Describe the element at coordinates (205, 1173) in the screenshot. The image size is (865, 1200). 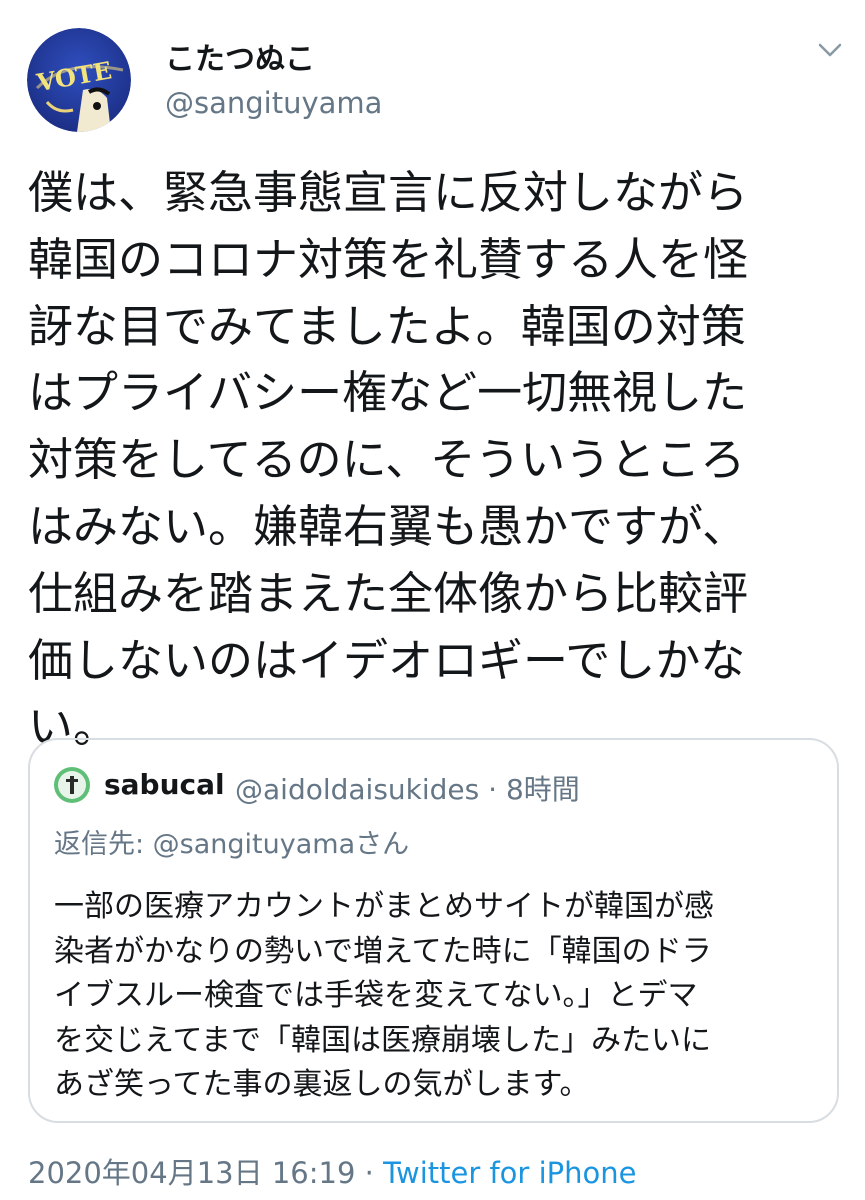
I see `tweet-timestamp: 2020年04月13日 16:19 ·` at that location.